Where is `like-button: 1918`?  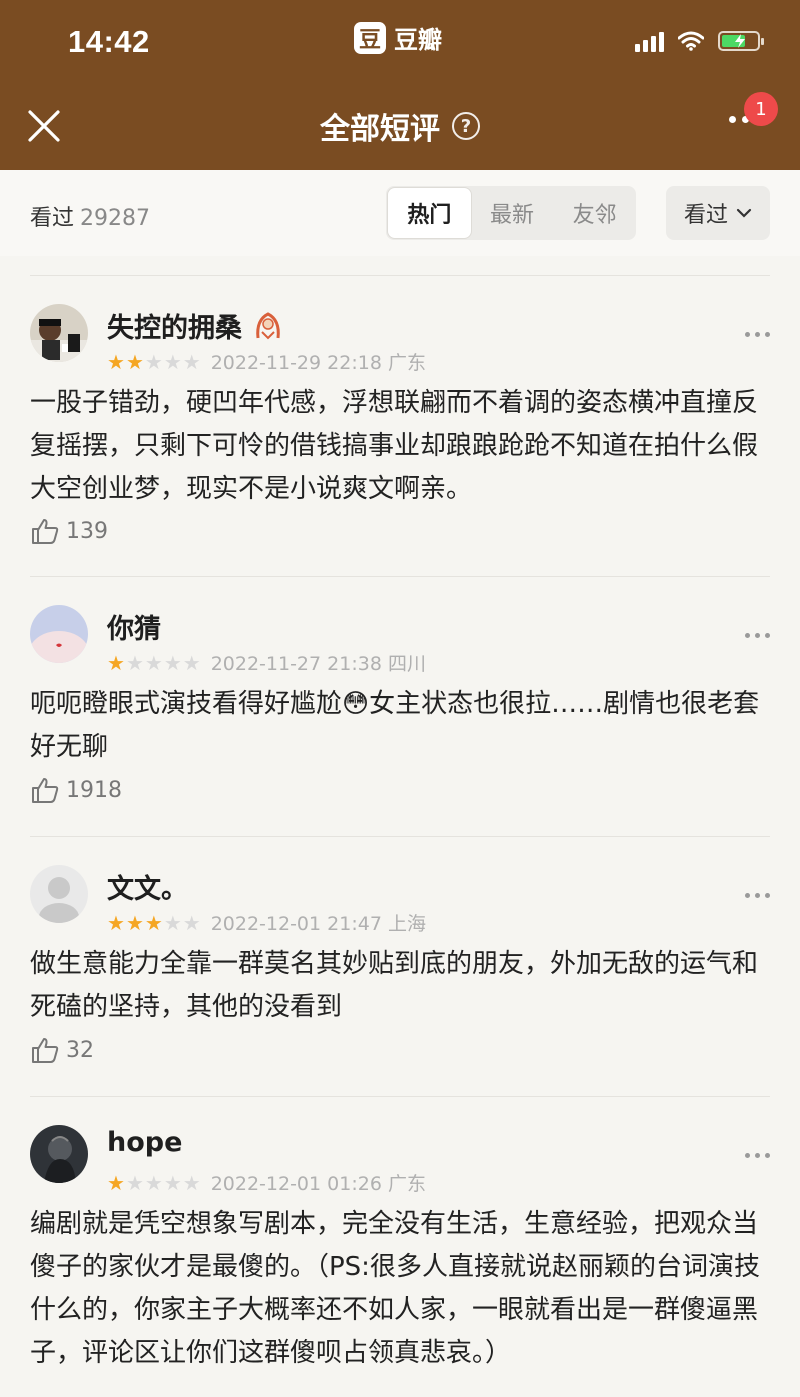
like-button: 1918 is located at coordinates (76, 790).